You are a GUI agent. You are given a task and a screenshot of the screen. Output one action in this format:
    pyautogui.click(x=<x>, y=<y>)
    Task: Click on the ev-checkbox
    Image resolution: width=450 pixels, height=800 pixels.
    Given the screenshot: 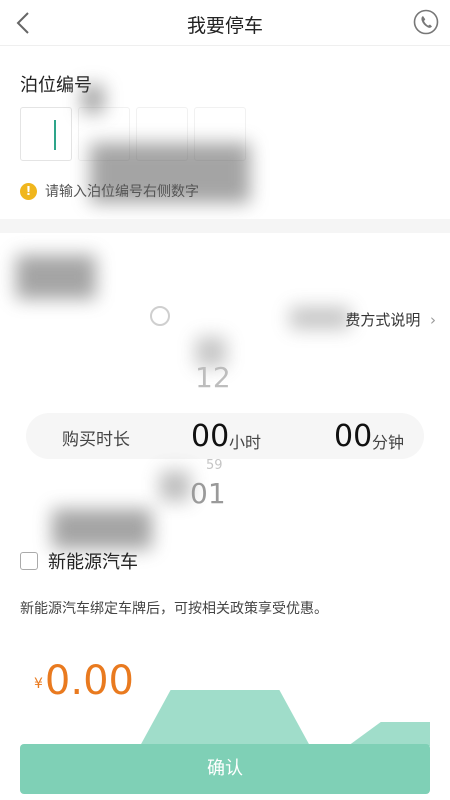 What is the action you would take?
    pyautogui.click(x=29, y=561)
    